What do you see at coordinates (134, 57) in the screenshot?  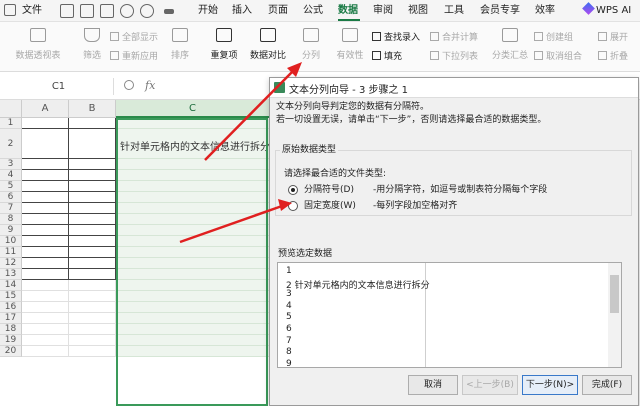 I see `reapply-button: 重新应用` at bounding box center [134, 57].